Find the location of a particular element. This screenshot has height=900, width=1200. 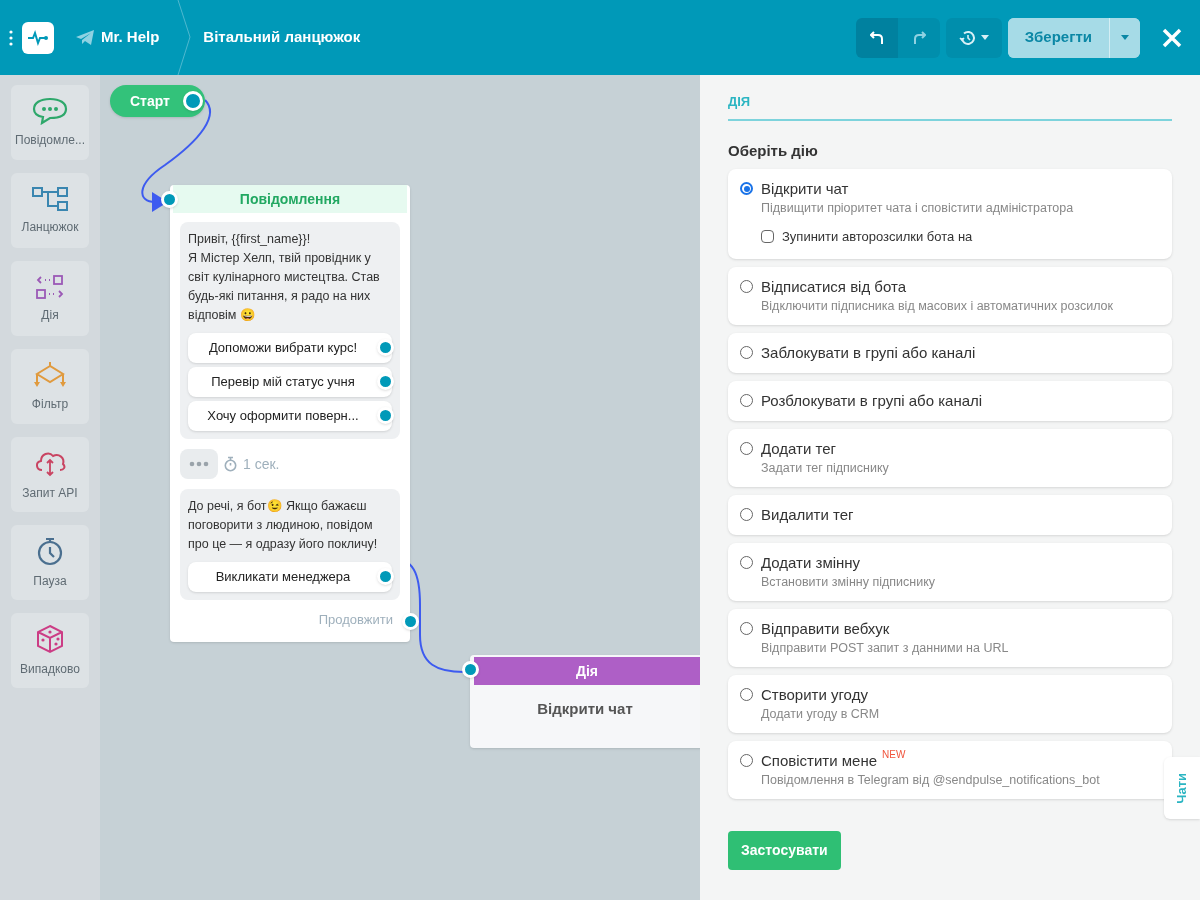

option-label: Розблокувати в групі або каналі is located at coordinates (872, 400).